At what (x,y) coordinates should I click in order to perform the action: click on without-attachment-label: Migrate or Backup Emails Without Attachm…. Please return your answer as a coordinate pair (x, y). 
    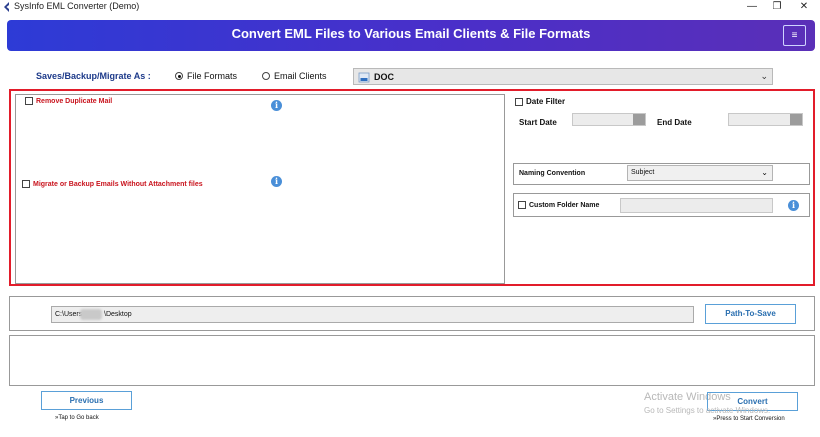
    Looking at the image, I should click on (118, 184).